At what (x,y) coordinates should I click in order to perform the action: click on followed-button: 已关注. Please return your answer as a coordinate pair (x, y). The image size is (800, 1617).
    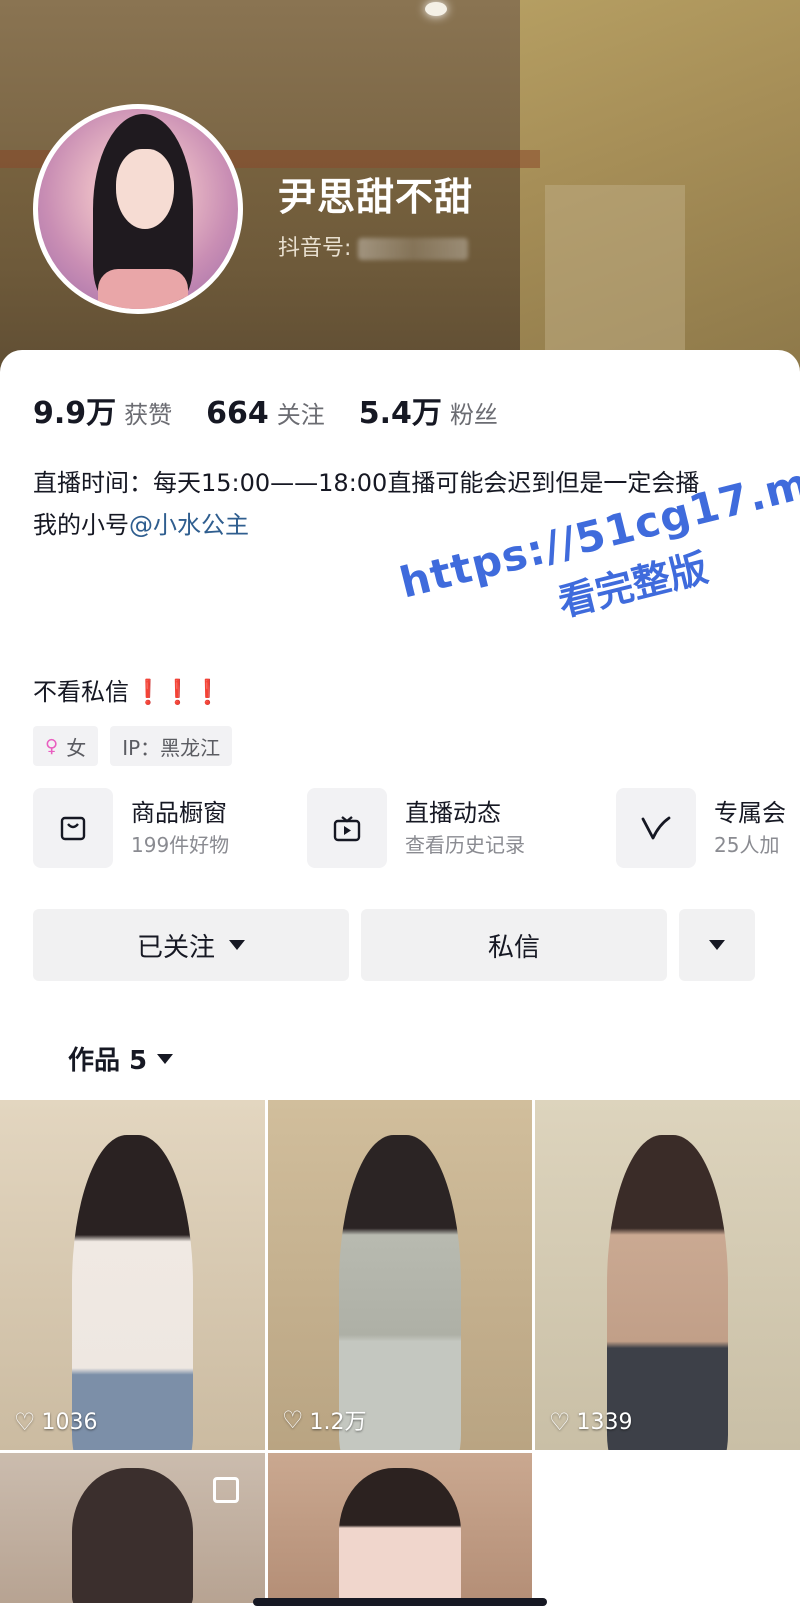
    Looking at the image, I should click on (191, 945).